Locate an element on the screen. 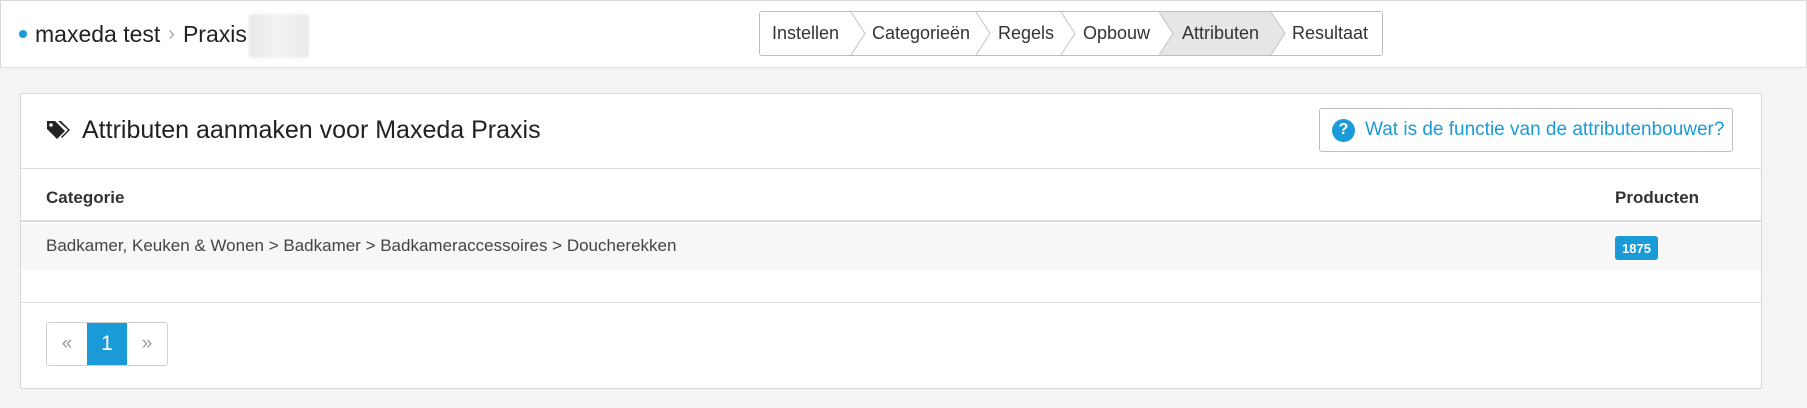 The image size is (1807, 408). step-instellen: Instellen is located at coordinates (813, 33).